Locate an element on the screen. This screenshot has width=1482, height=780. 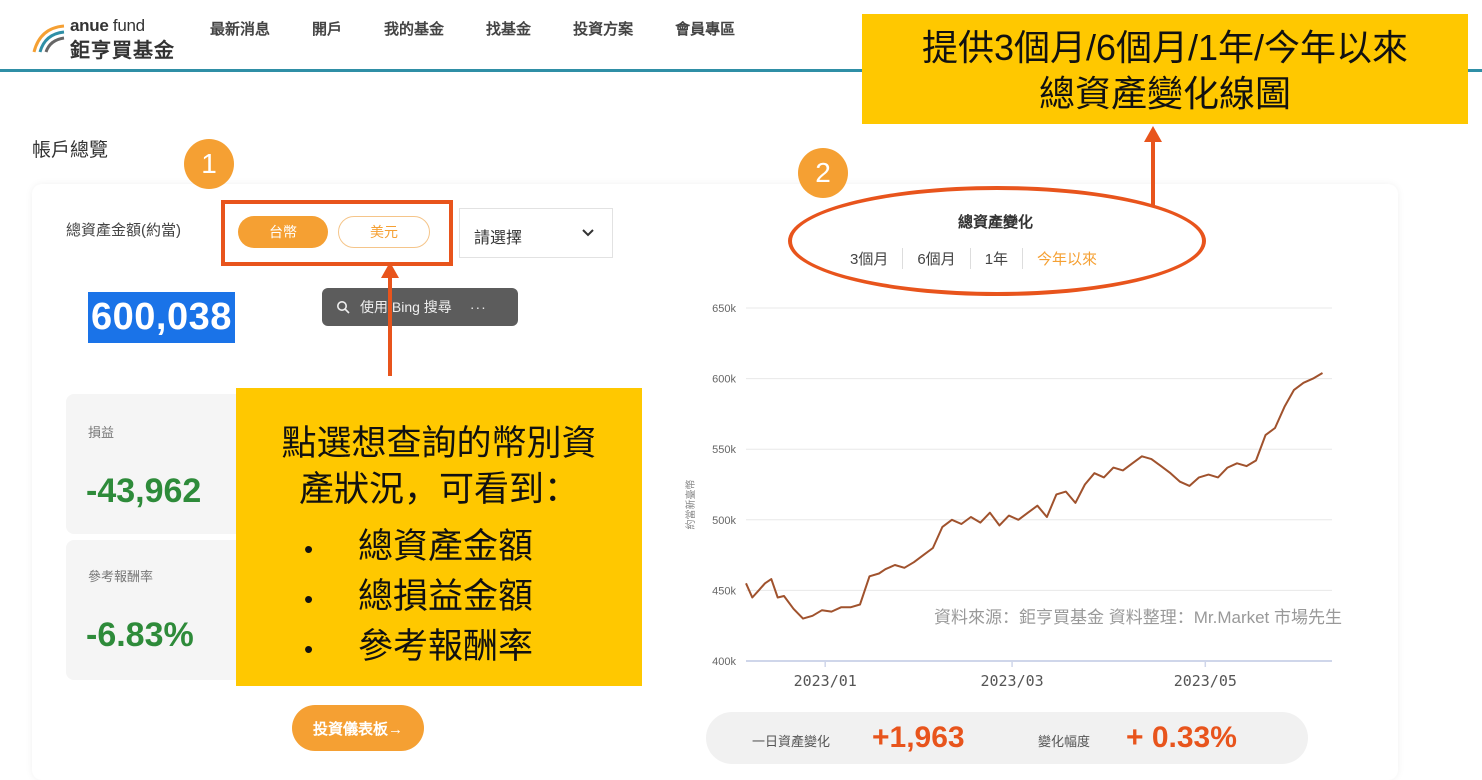
more-options-icon: ··· is located at coordinates (478, 307).